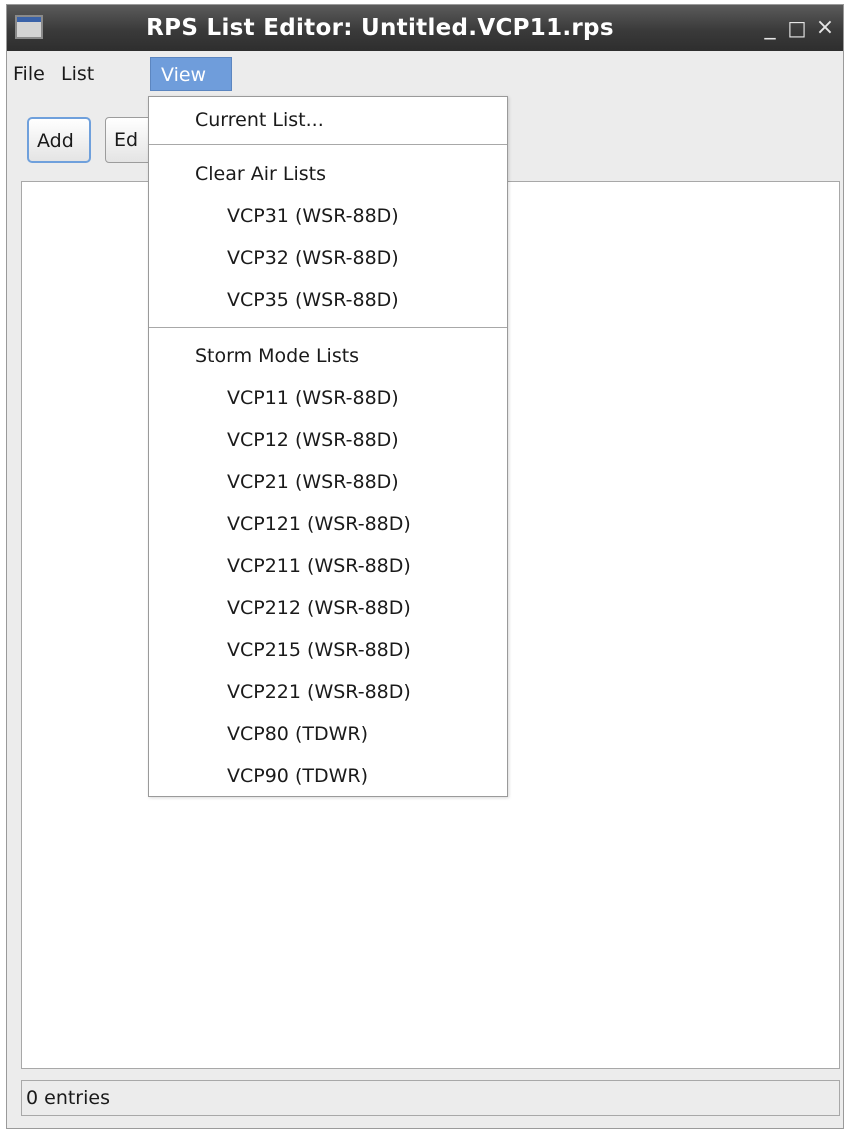 This screenshot has height=1129, width=844. What do you see at coordinates (380, 28) in the screenshot?
I see `window-title: RPS List Editor: Untitled.VCP11.rps` at bounding box center [380, 28].